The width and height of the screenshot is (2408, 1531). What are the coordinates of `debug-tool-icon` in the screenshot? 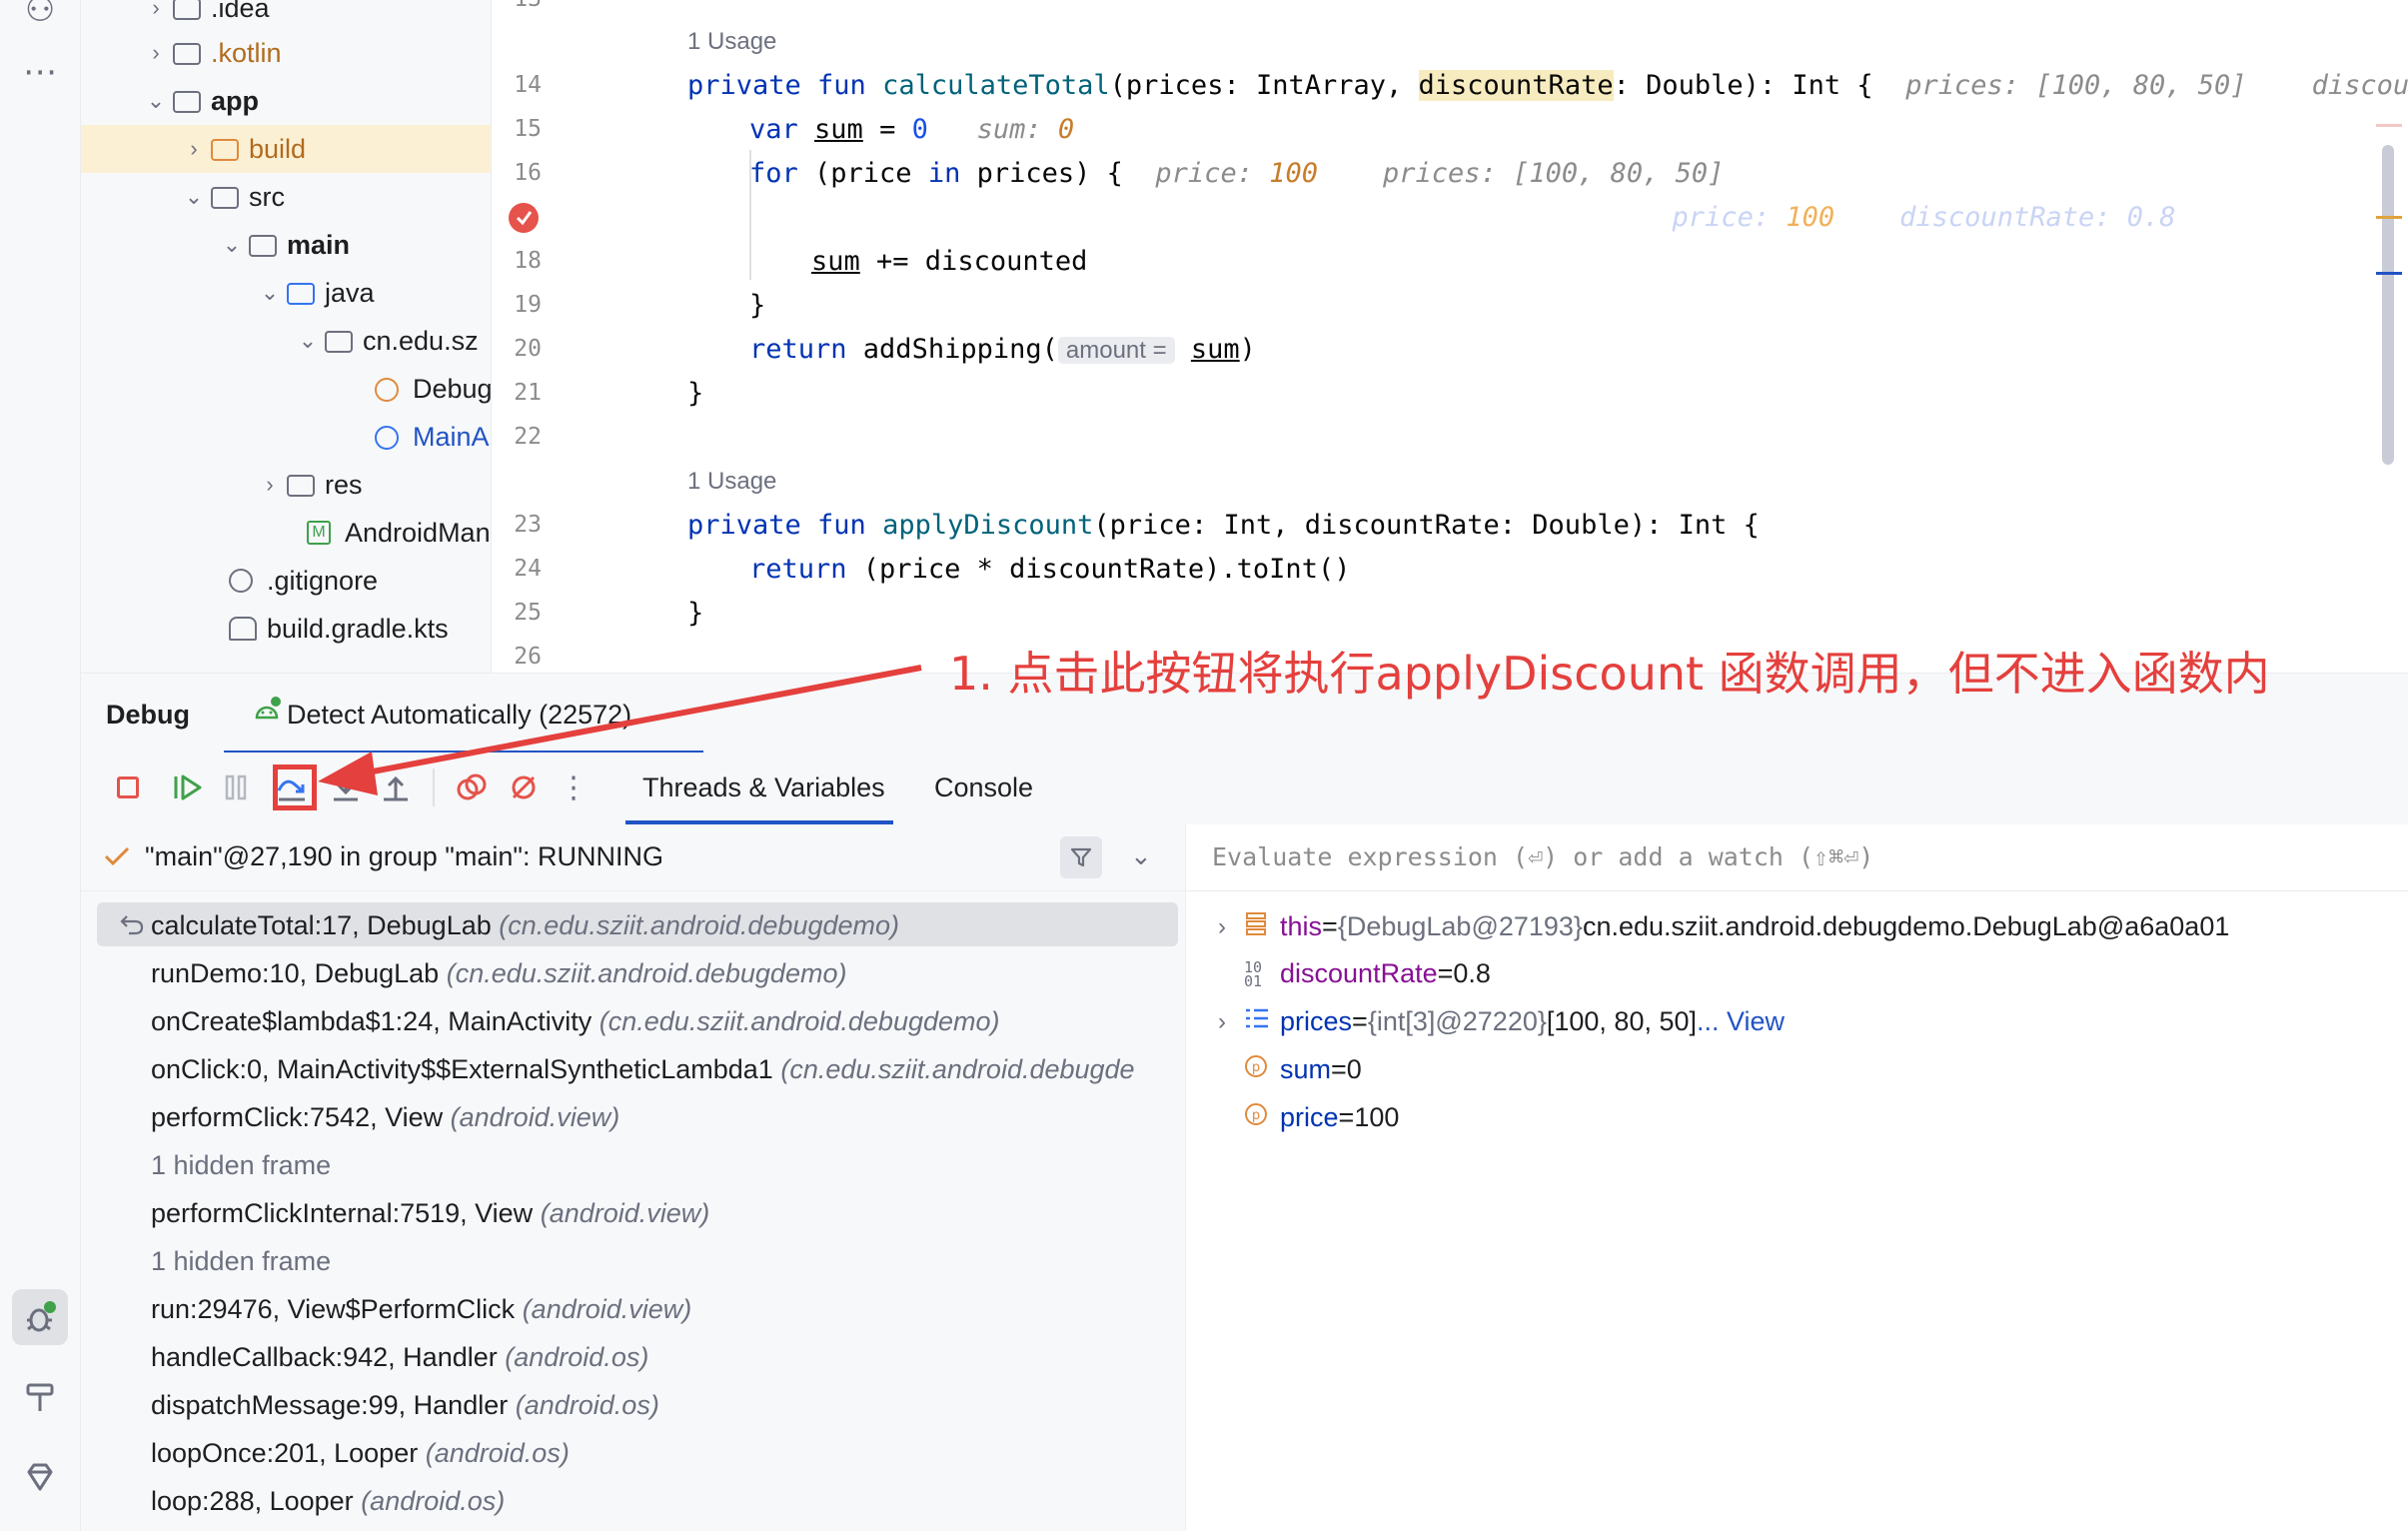 It's located at (40, 1317).